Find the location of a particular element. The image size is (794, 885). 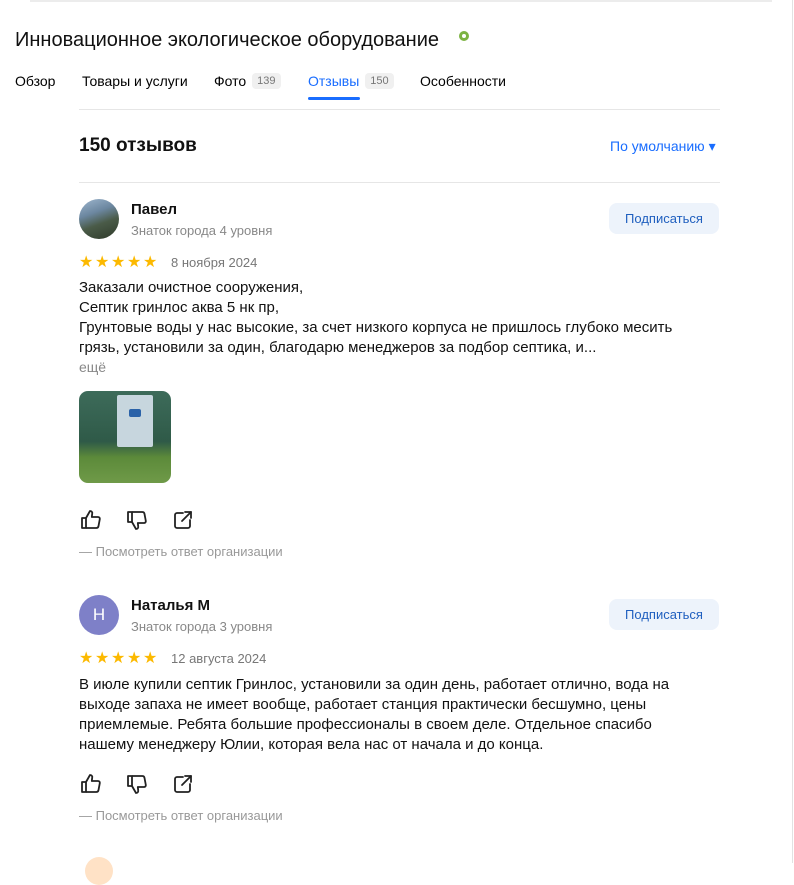

review-author: Наталья М is located at coordinates (170, 605).